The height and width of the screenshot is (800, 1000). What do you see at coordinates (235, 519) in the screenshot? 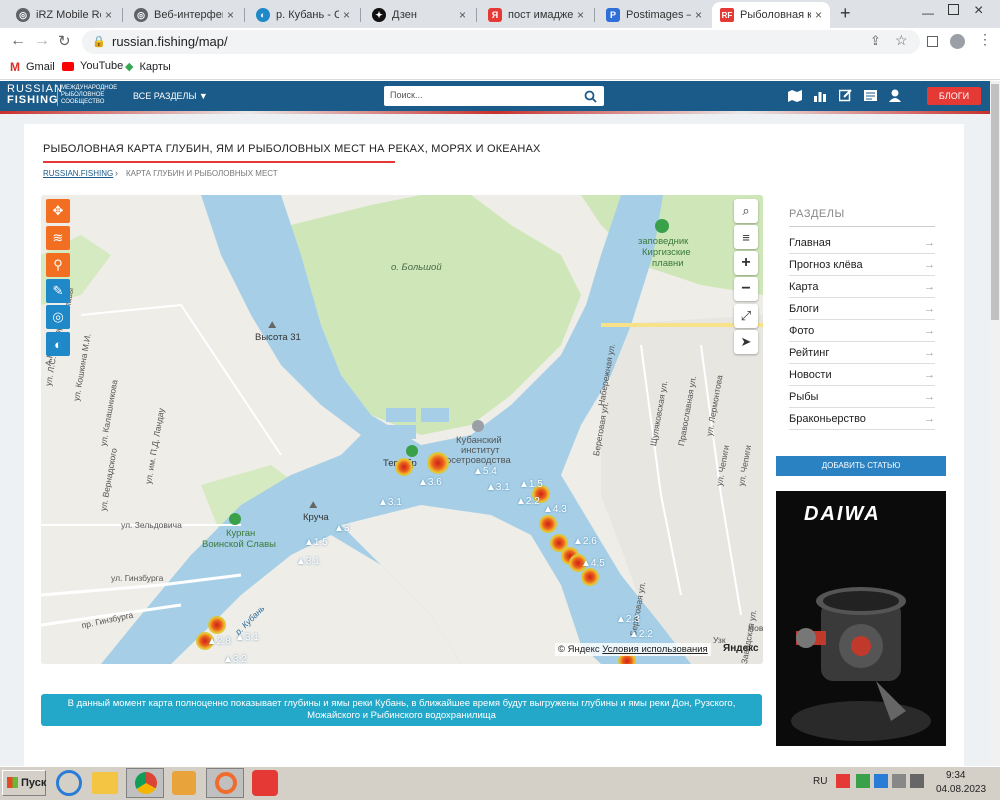
I see `monument-icon` at bounding box center [235, 519].